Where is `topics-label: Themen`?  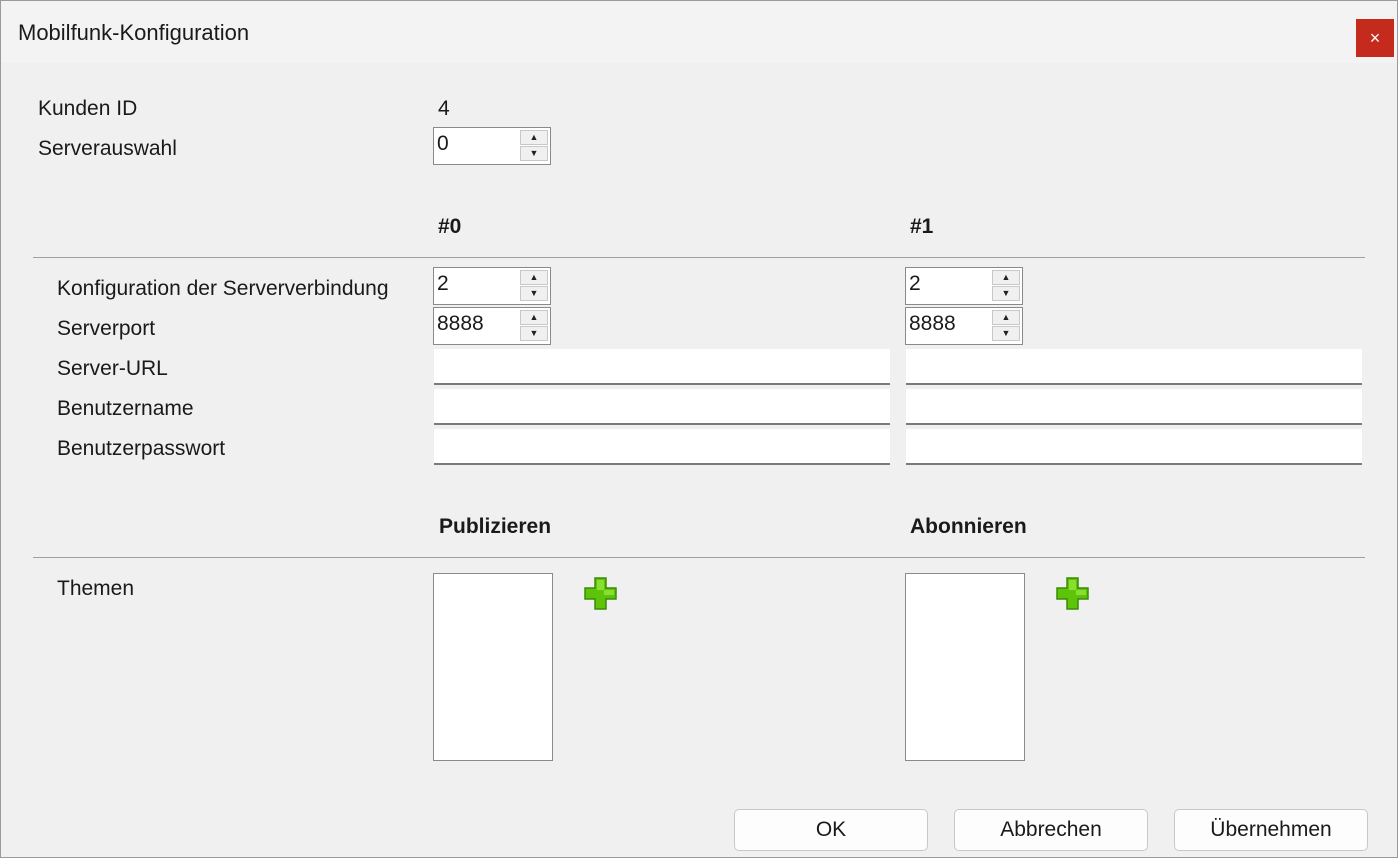 topics-label: Themen is located at coordinates (96, 588).